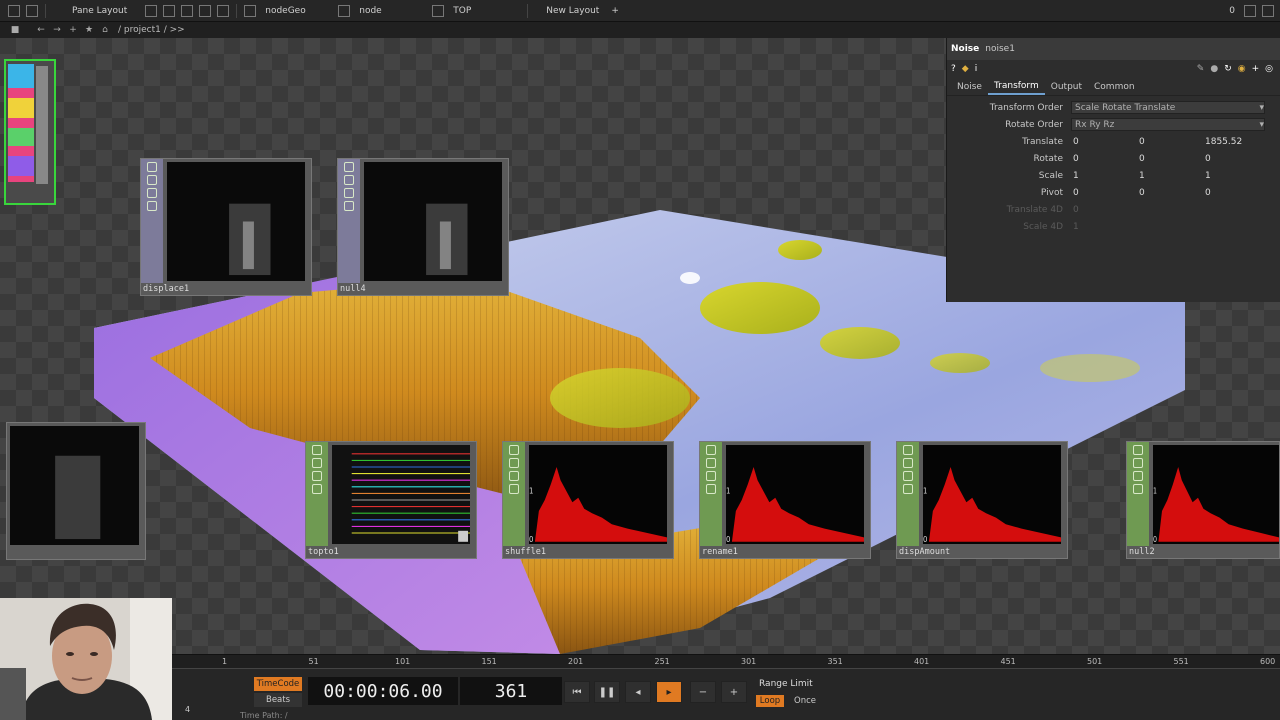 This screenshot has height=720, width=1280. What do you see at coordinates (1168, 124) in the screenshot?
I see `rotate-order-dropdown: Rx Ry Rz ▾` at bounding box center [1168, 124].